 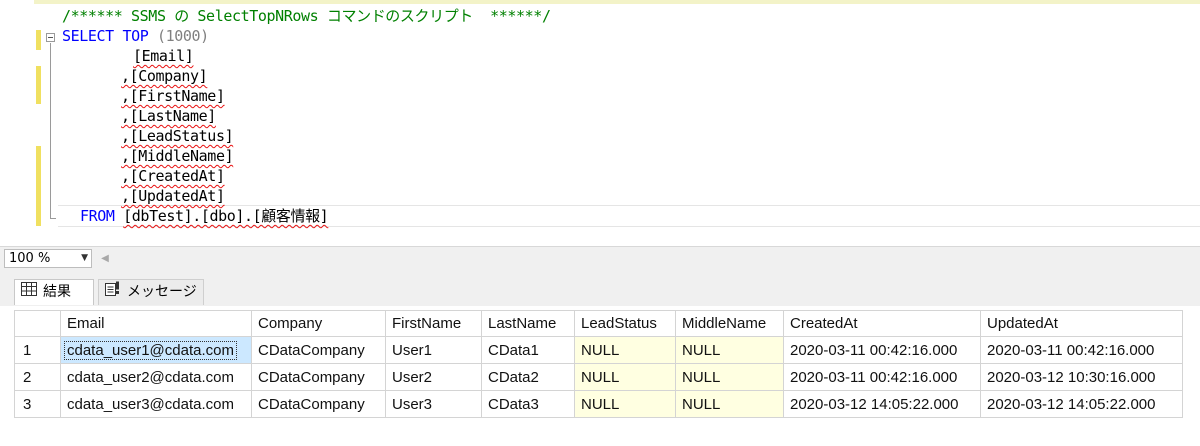 What do you see at coordinates (50, 130) in the screenshot?
I see `outline-guide` at bounding box center [50, 130].